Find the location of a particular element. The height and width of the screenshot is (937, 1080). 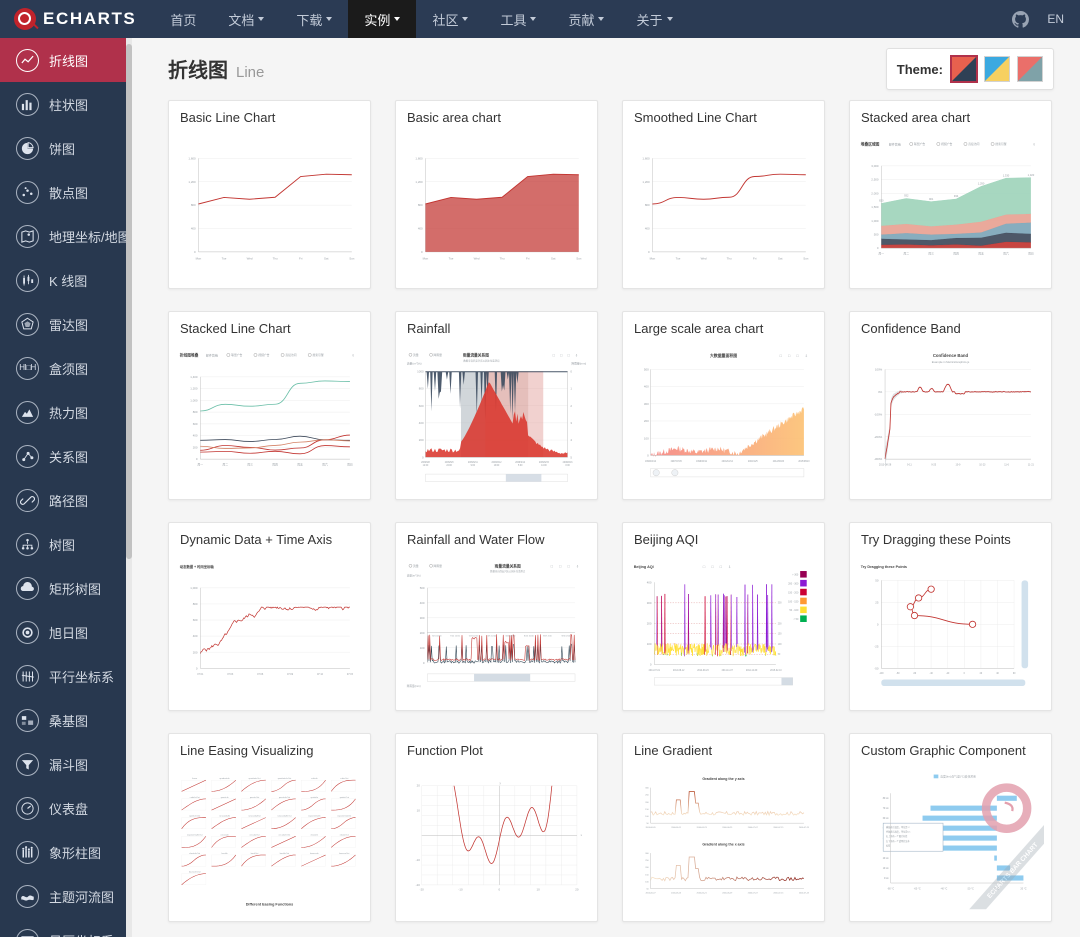

sidebar-item-14: 平行坐标系 is located at coordinates (66, 676).